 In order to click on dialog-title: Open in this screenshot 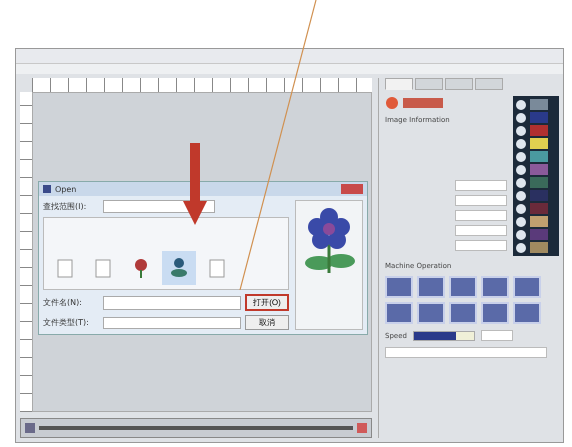, I will do `click(65, 189)`.